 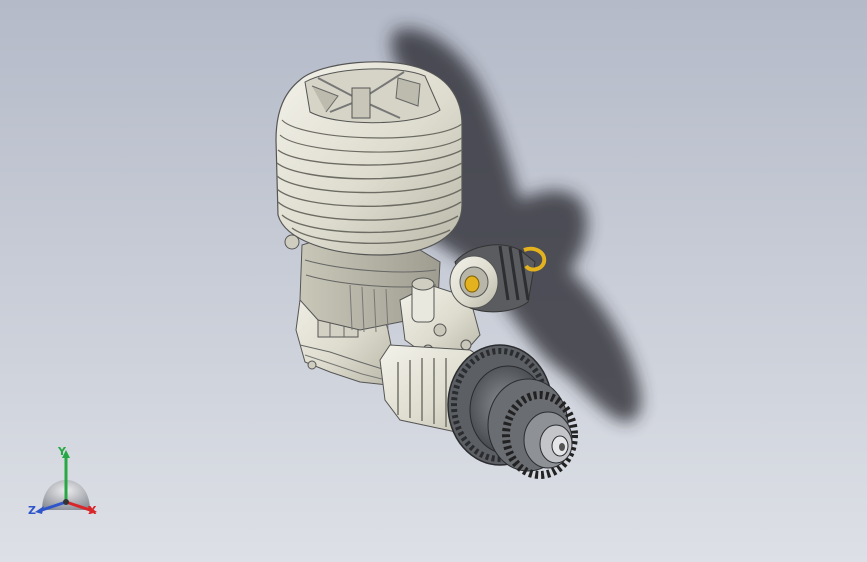 What do you see at coordinates (62, 451) in the screenshot?
I see `axis-y-label: Y` at bounding box center [62, 451].